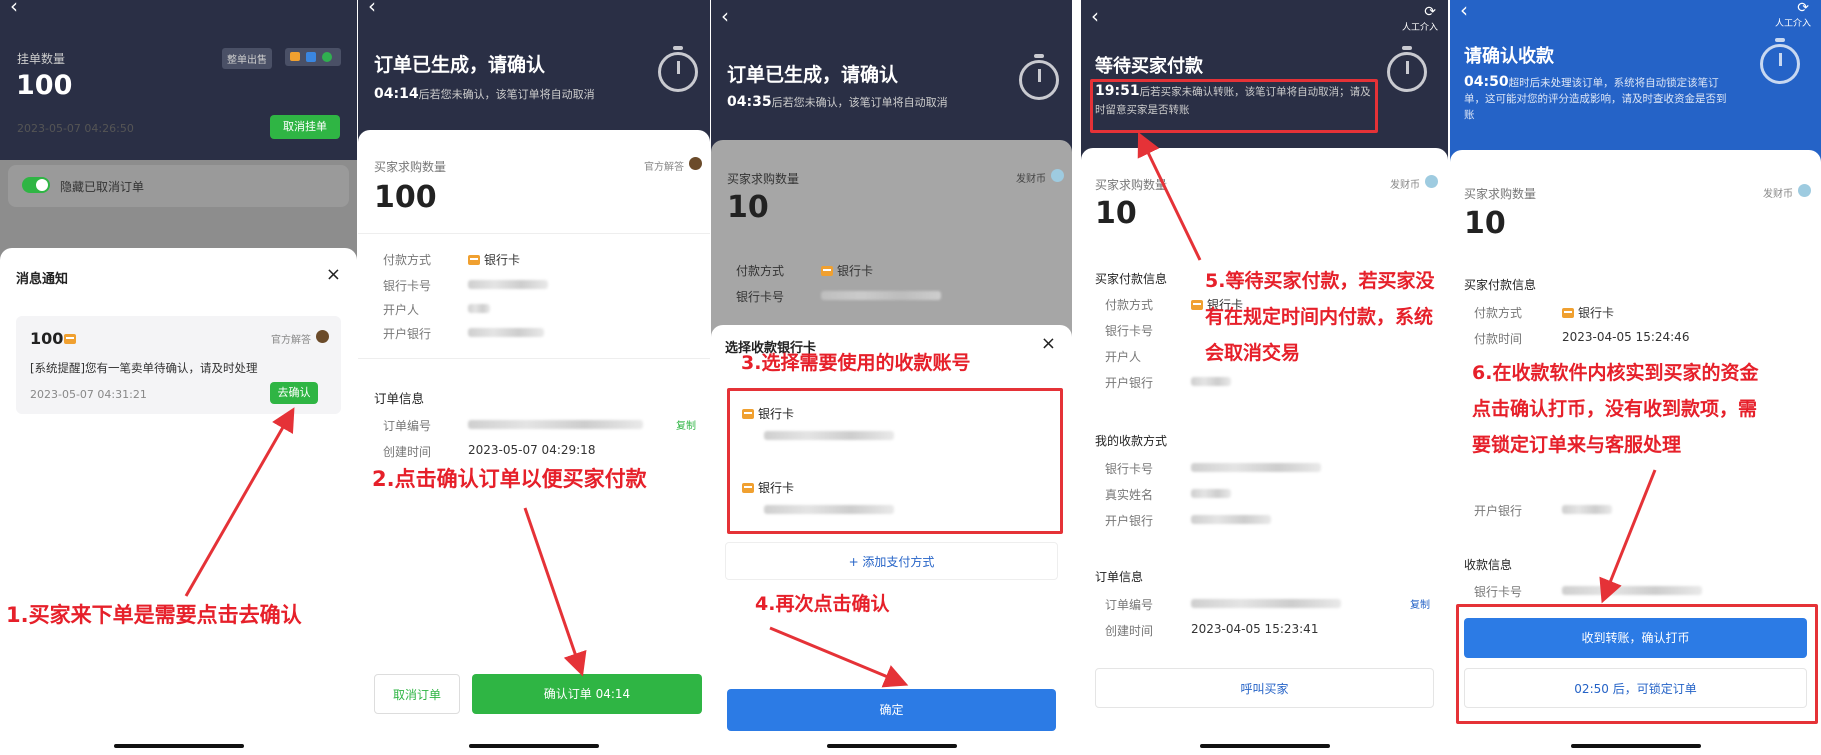  What do you see at coordinates (75, 128) in the screenshot?
I see `listing-time: 2023-05-07 04:26:50` at bounding box center [75, 128].